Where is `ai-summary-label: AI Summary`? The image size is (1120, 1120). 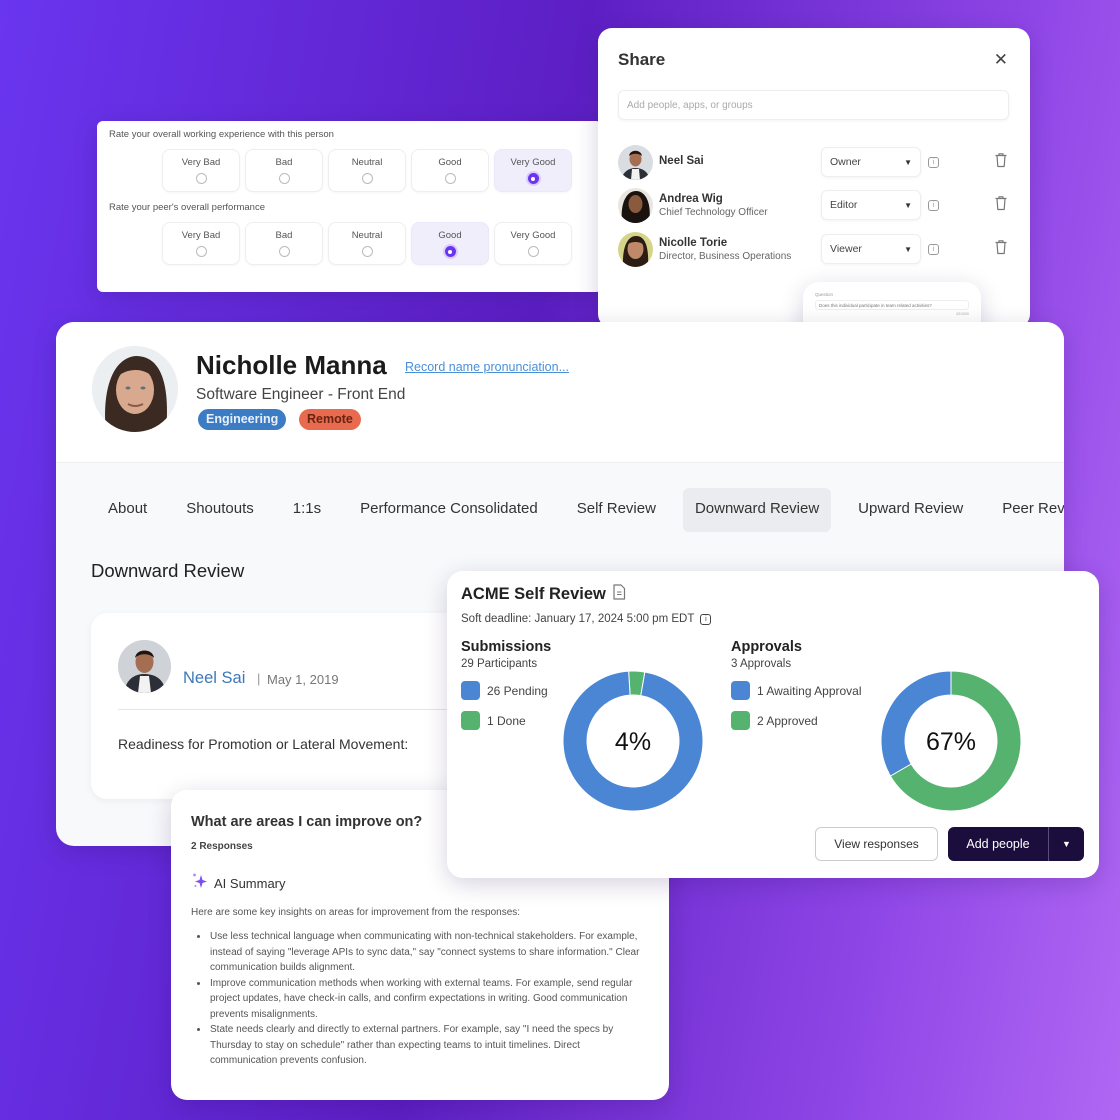 ai-summary-label: AI Summary is located at coordinates (250, 883).